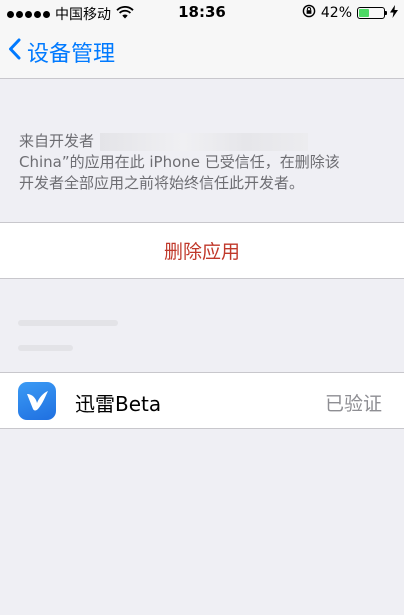 Image resolution: width=404 pixels, height=615 pixels. Describe the element at coordinates (71, 54) in the screenshot. I see `back-label: 设备管理` at that location.